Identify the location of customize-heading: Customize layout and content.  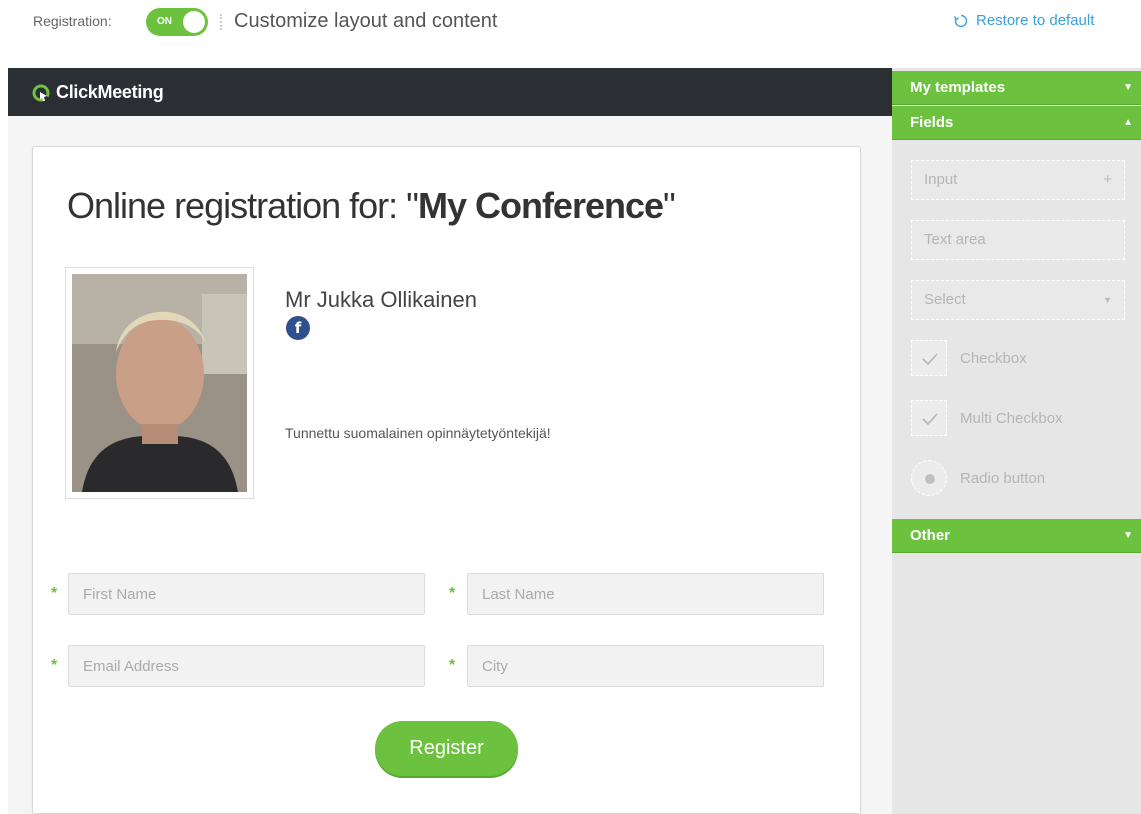
(366, 21).